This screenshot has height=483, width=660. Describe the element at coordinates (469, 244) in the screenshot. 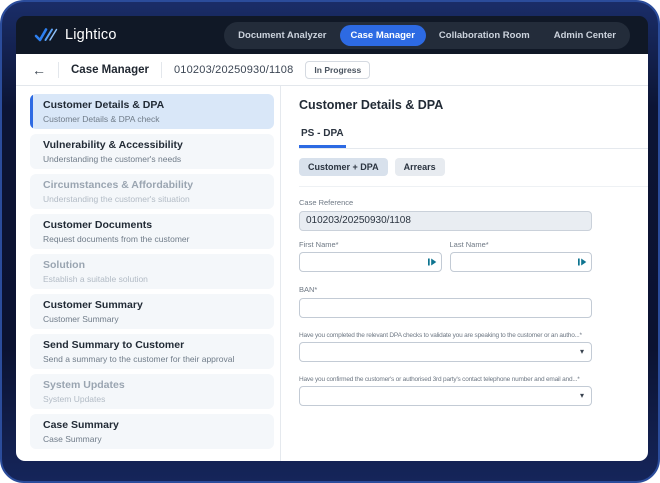

I see `last-name-label: Last Name*` at that location.